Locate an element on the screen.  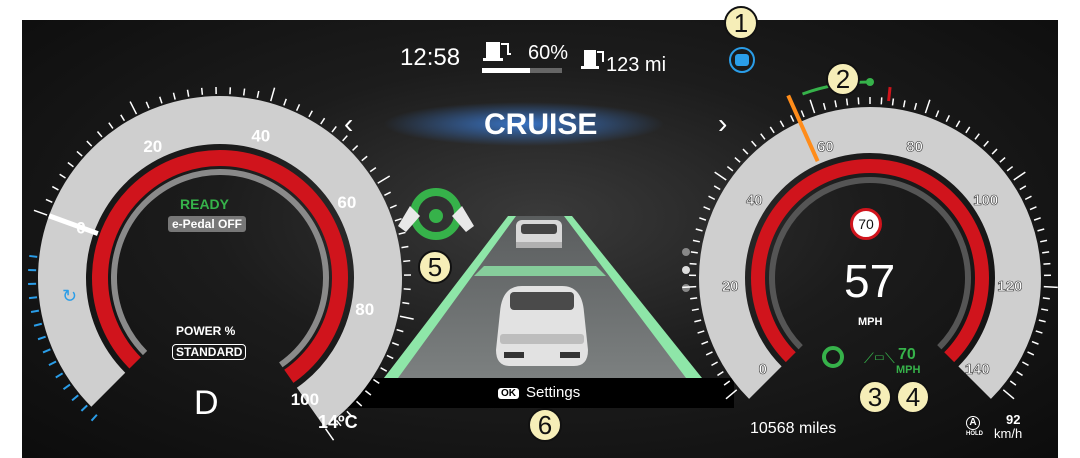
ready-label: READY is located at coordinates (205, 204).